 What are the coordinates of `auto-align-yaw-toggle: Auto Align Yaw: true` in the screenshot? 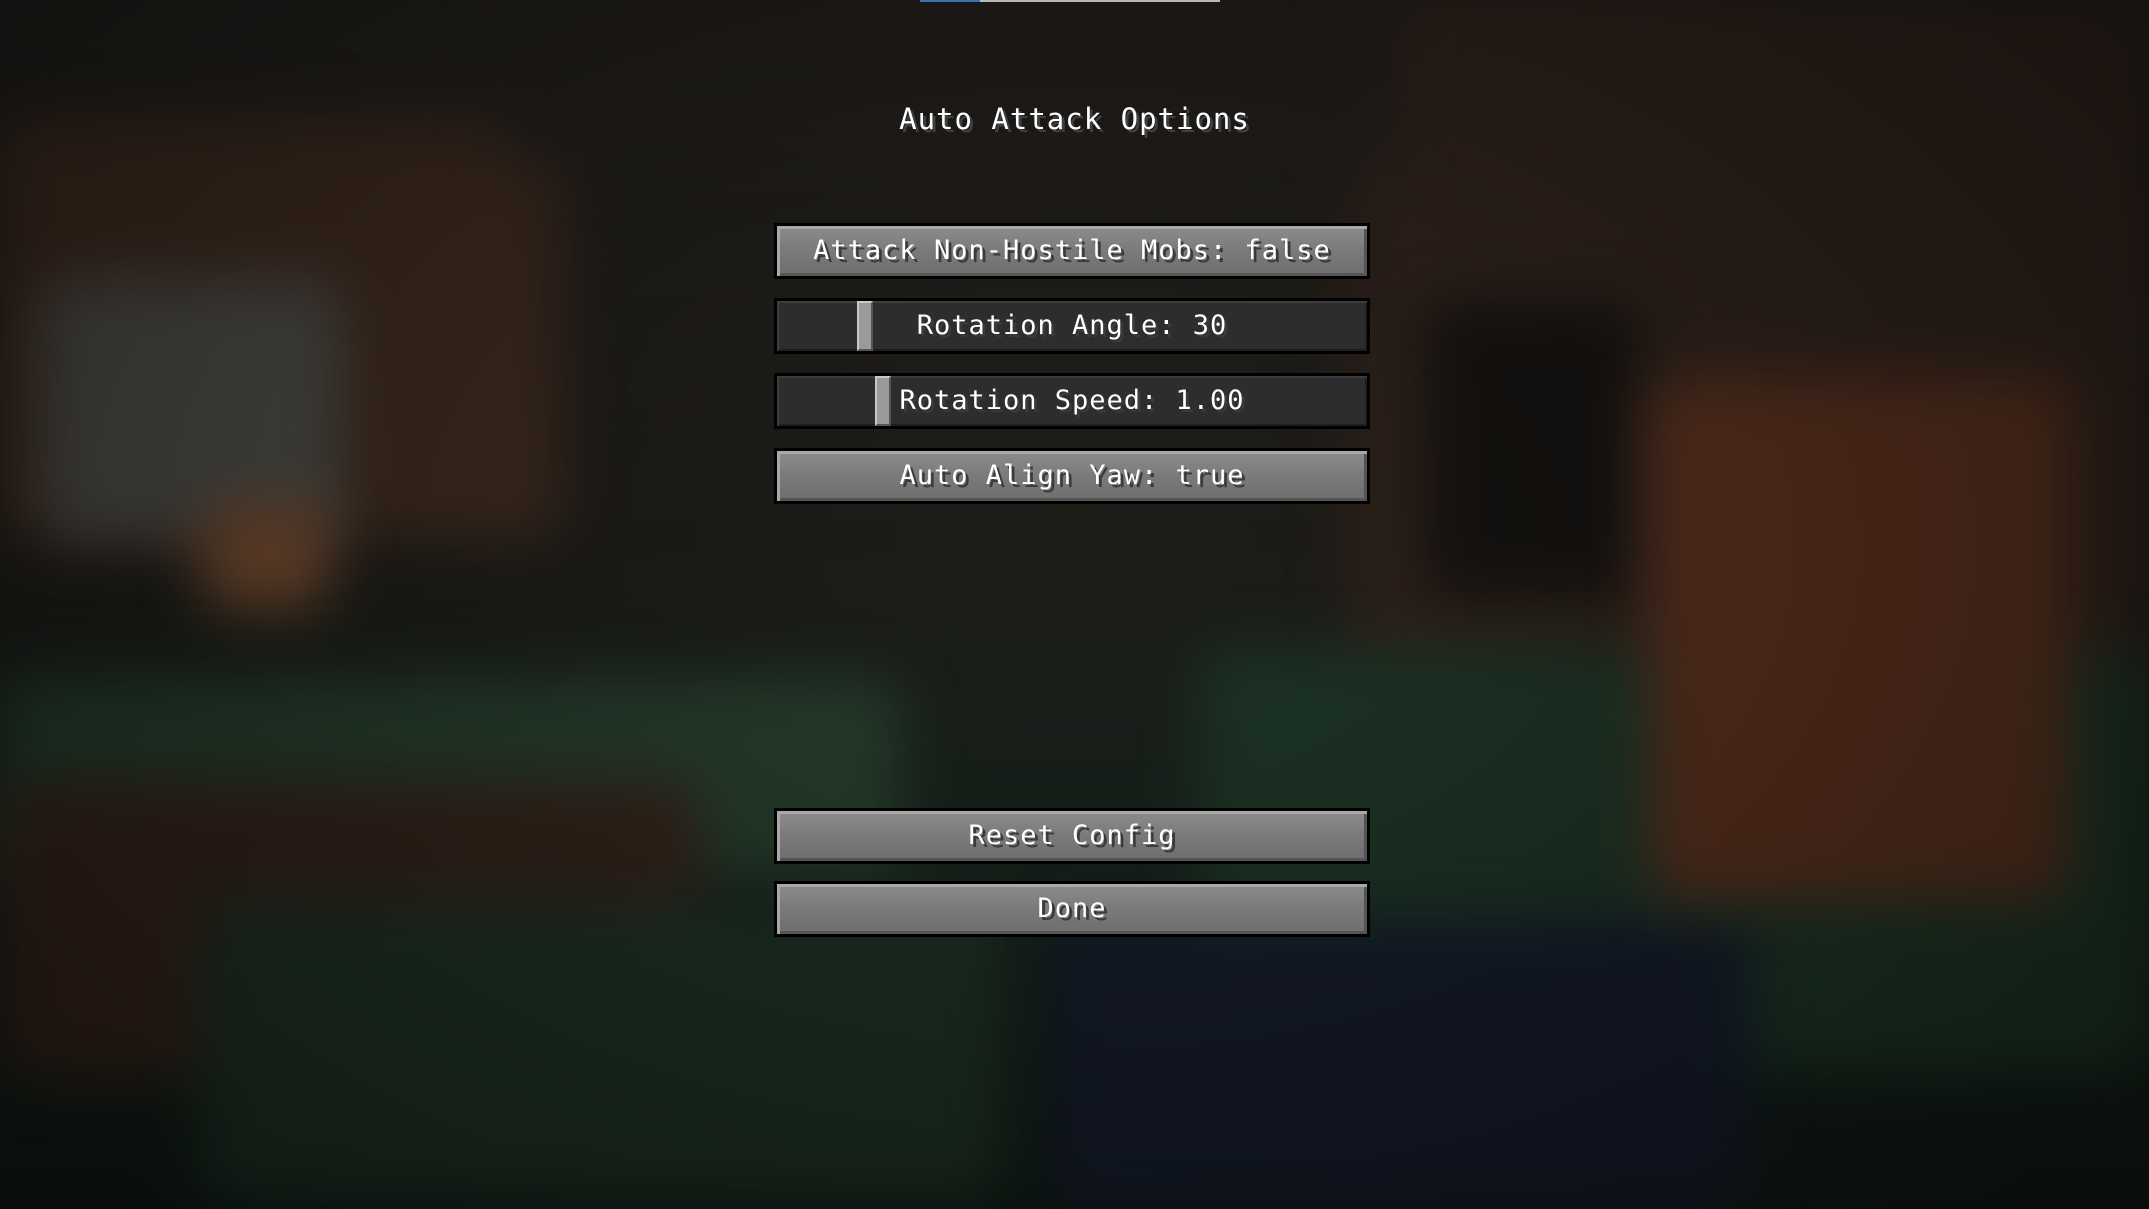 It's located at (1072, 476).